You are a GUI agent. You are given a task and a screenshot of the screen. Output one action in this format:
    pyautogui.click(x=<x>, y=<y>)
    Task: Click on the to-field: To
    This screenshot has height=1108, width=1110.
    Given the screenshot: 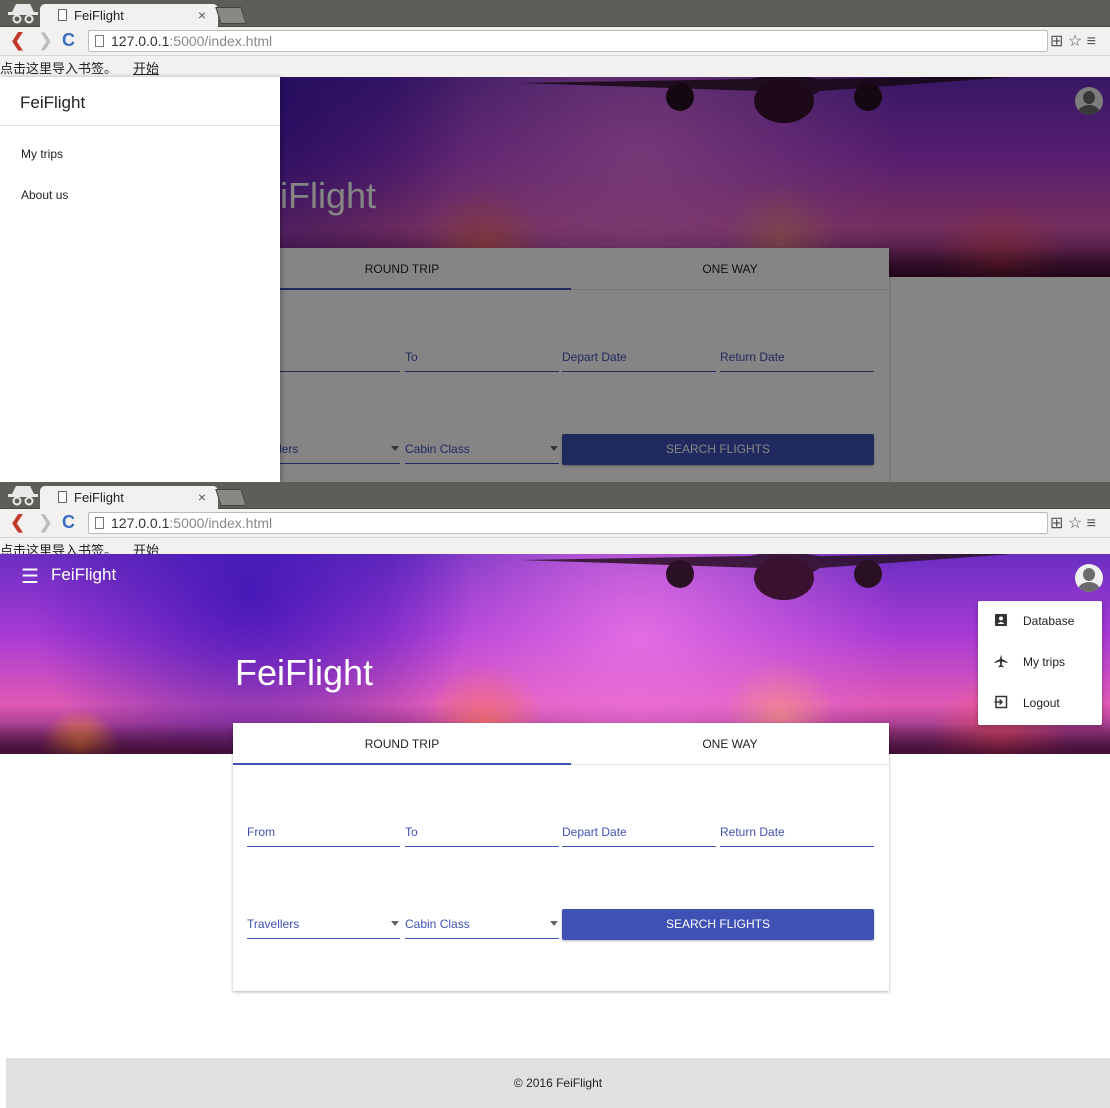 What is the action you would take?
    pyautogui.click(x=482, y=834)
    